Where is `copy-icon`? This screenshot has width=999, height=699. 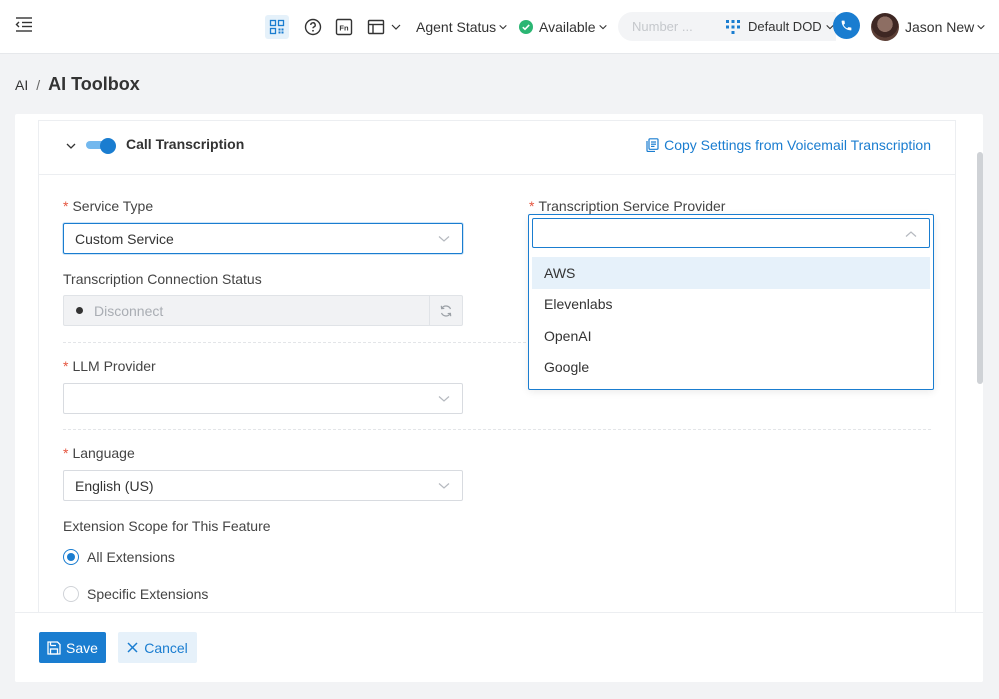 copy-icon is located at coordinates (652, 145).